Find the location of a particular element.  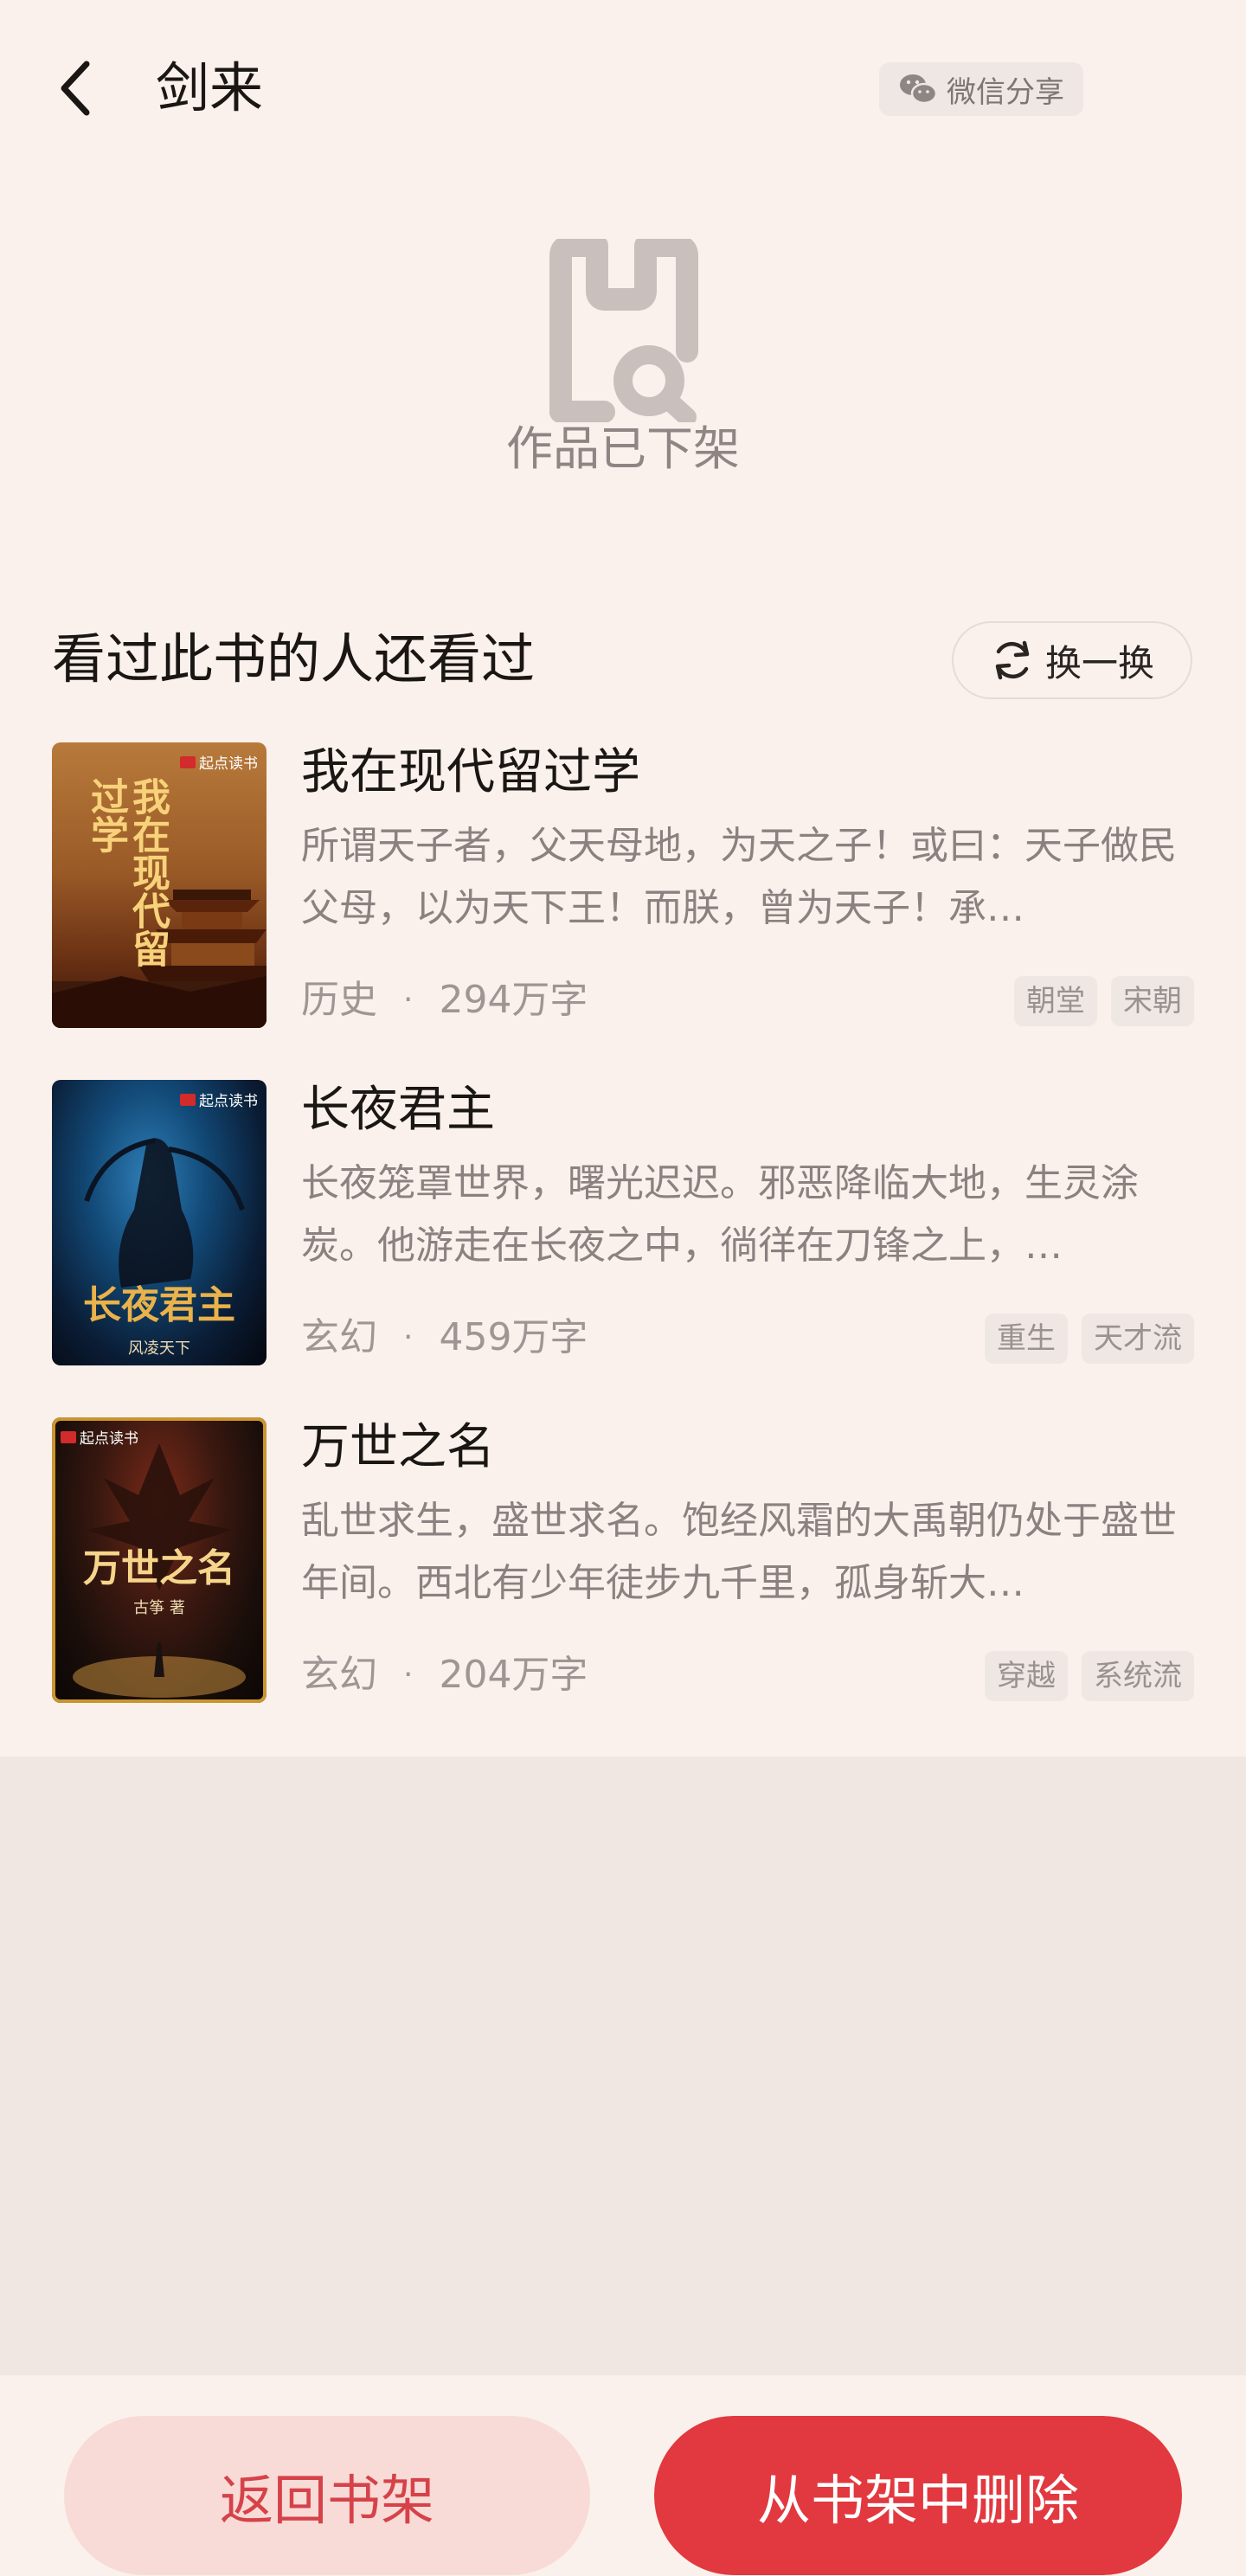

book-word-count: 294万字 is located at coordinates (513, 1000).